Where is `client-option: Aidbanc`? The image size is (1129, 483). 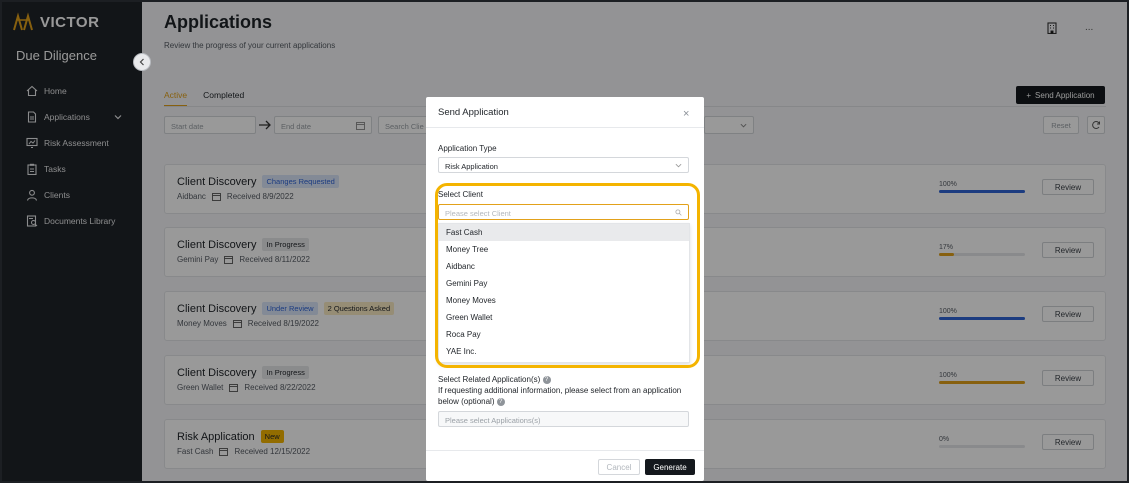
client-option: Aidbanc is located at coordinates (564, 266).